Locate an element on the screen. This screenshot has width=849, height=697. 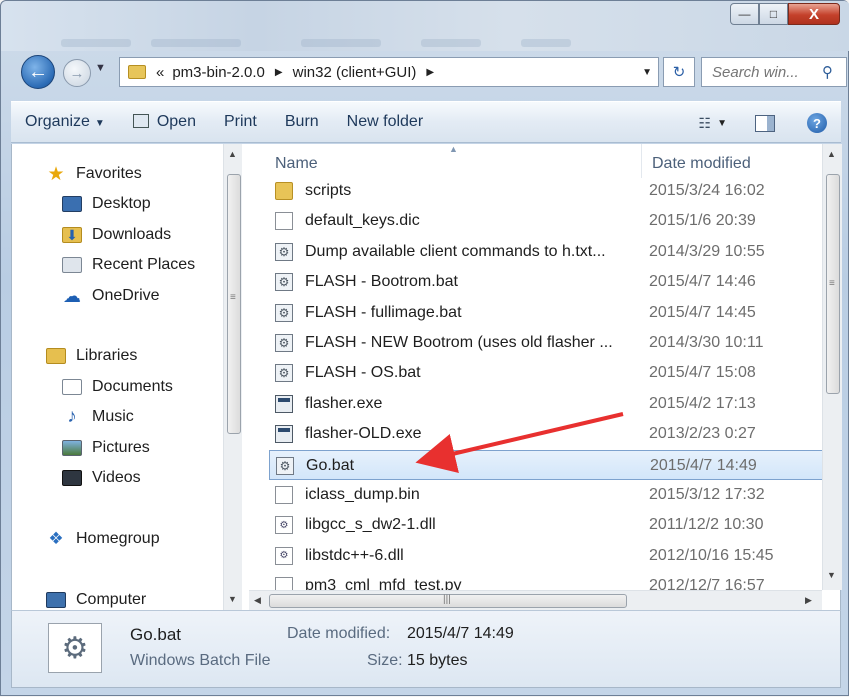
file-row: iclass_dump.bin 2015/3/12 17:32 is located at coordinates (546, 495).